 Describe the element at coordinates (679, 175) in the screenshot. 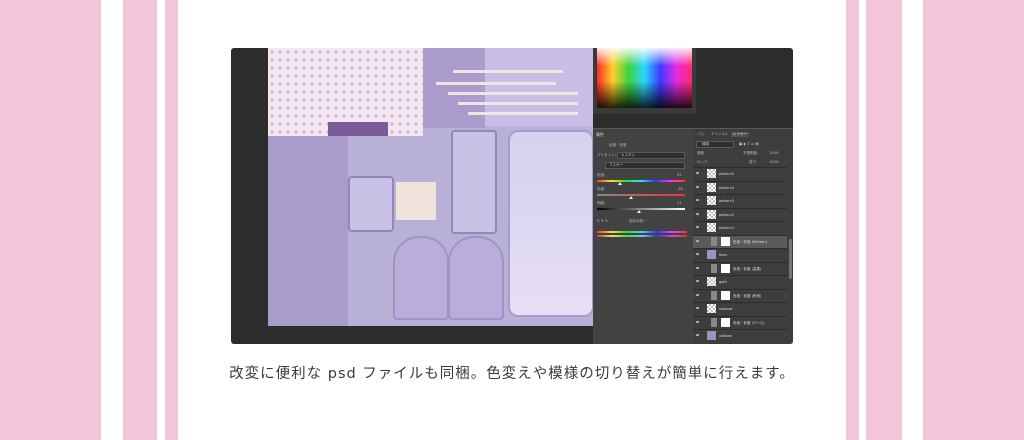

I see `hue-value: 92` at that location.